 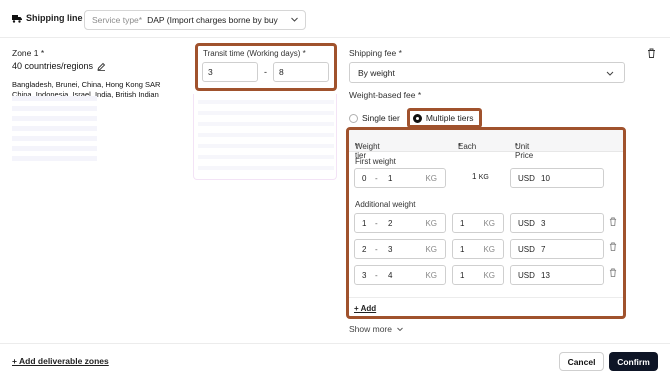 I want to click on zone-label: Zone 1 *, so click(x=28, y=53).